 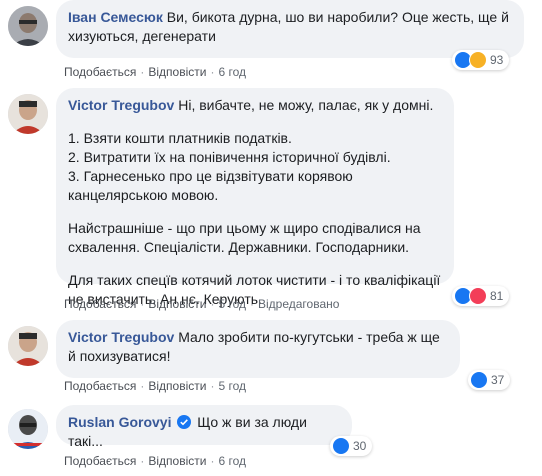 I want to click on reaction-count: 30, so click(x=360, y=446).